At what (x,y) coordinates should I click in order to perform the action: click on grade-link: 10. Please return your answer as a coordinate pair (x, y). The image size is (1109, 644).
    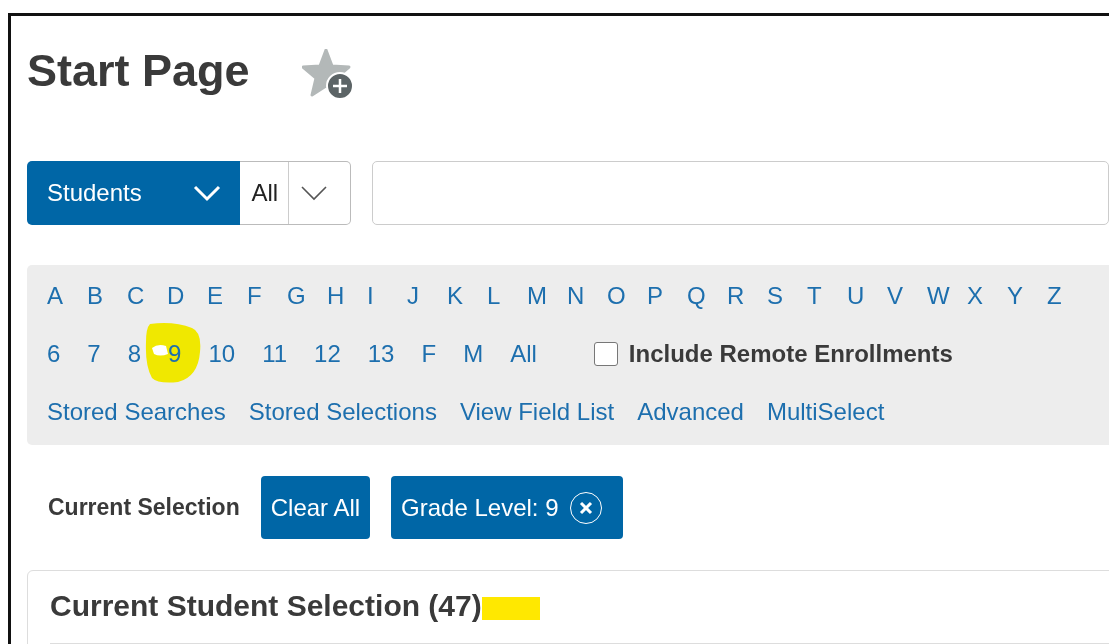
    Looking at the image, I should click on (222, 353).